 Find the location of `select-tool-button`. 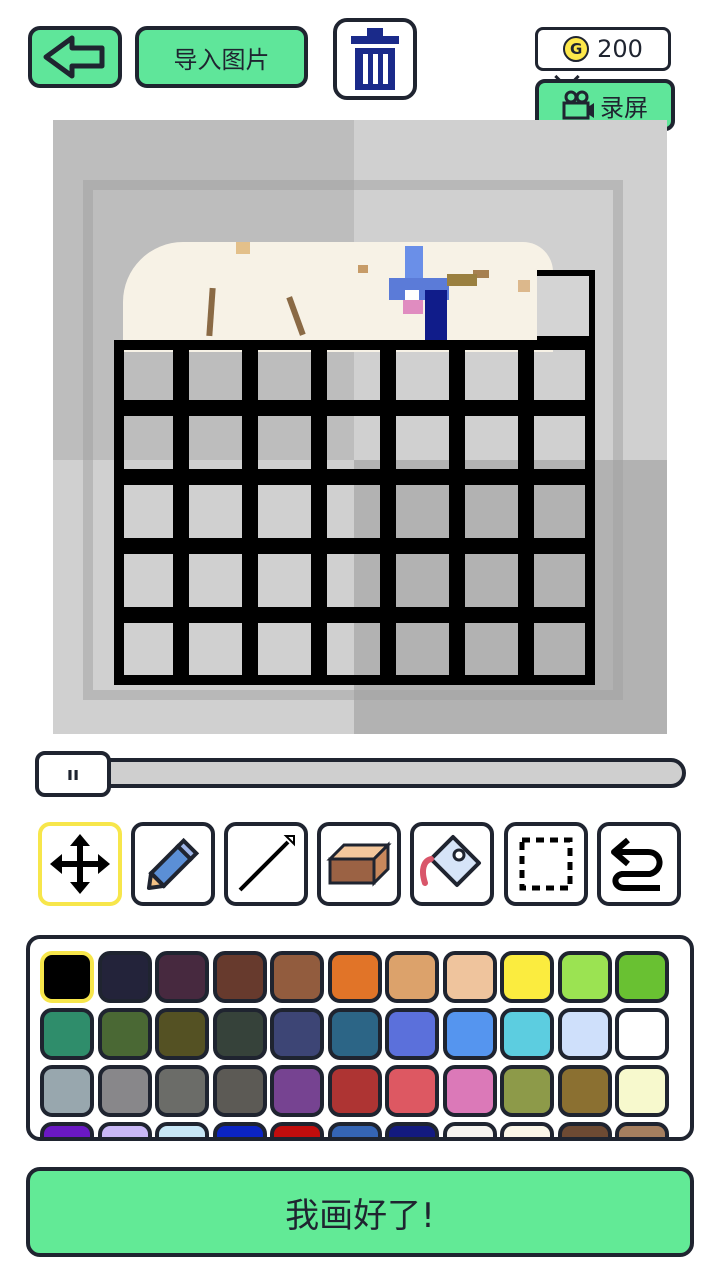

select-tool-button is located at coordinates (546, 864).